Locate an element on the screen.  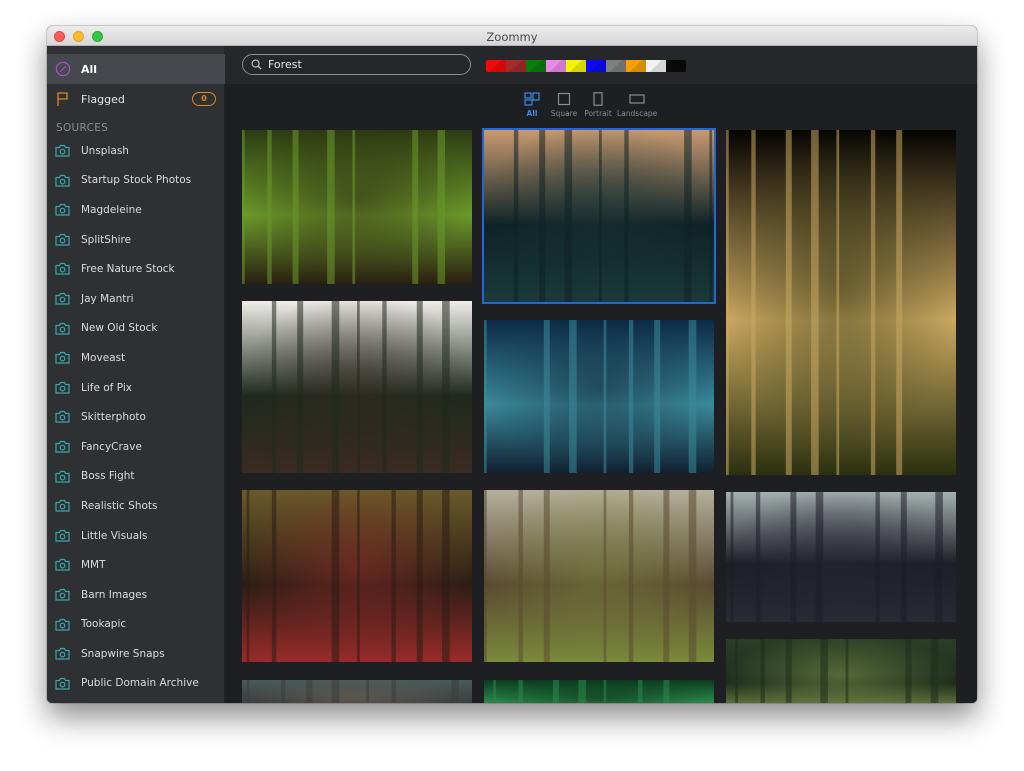
photo-thumbnail-dusk-pine-treeline is located at coordinates (599, 216).